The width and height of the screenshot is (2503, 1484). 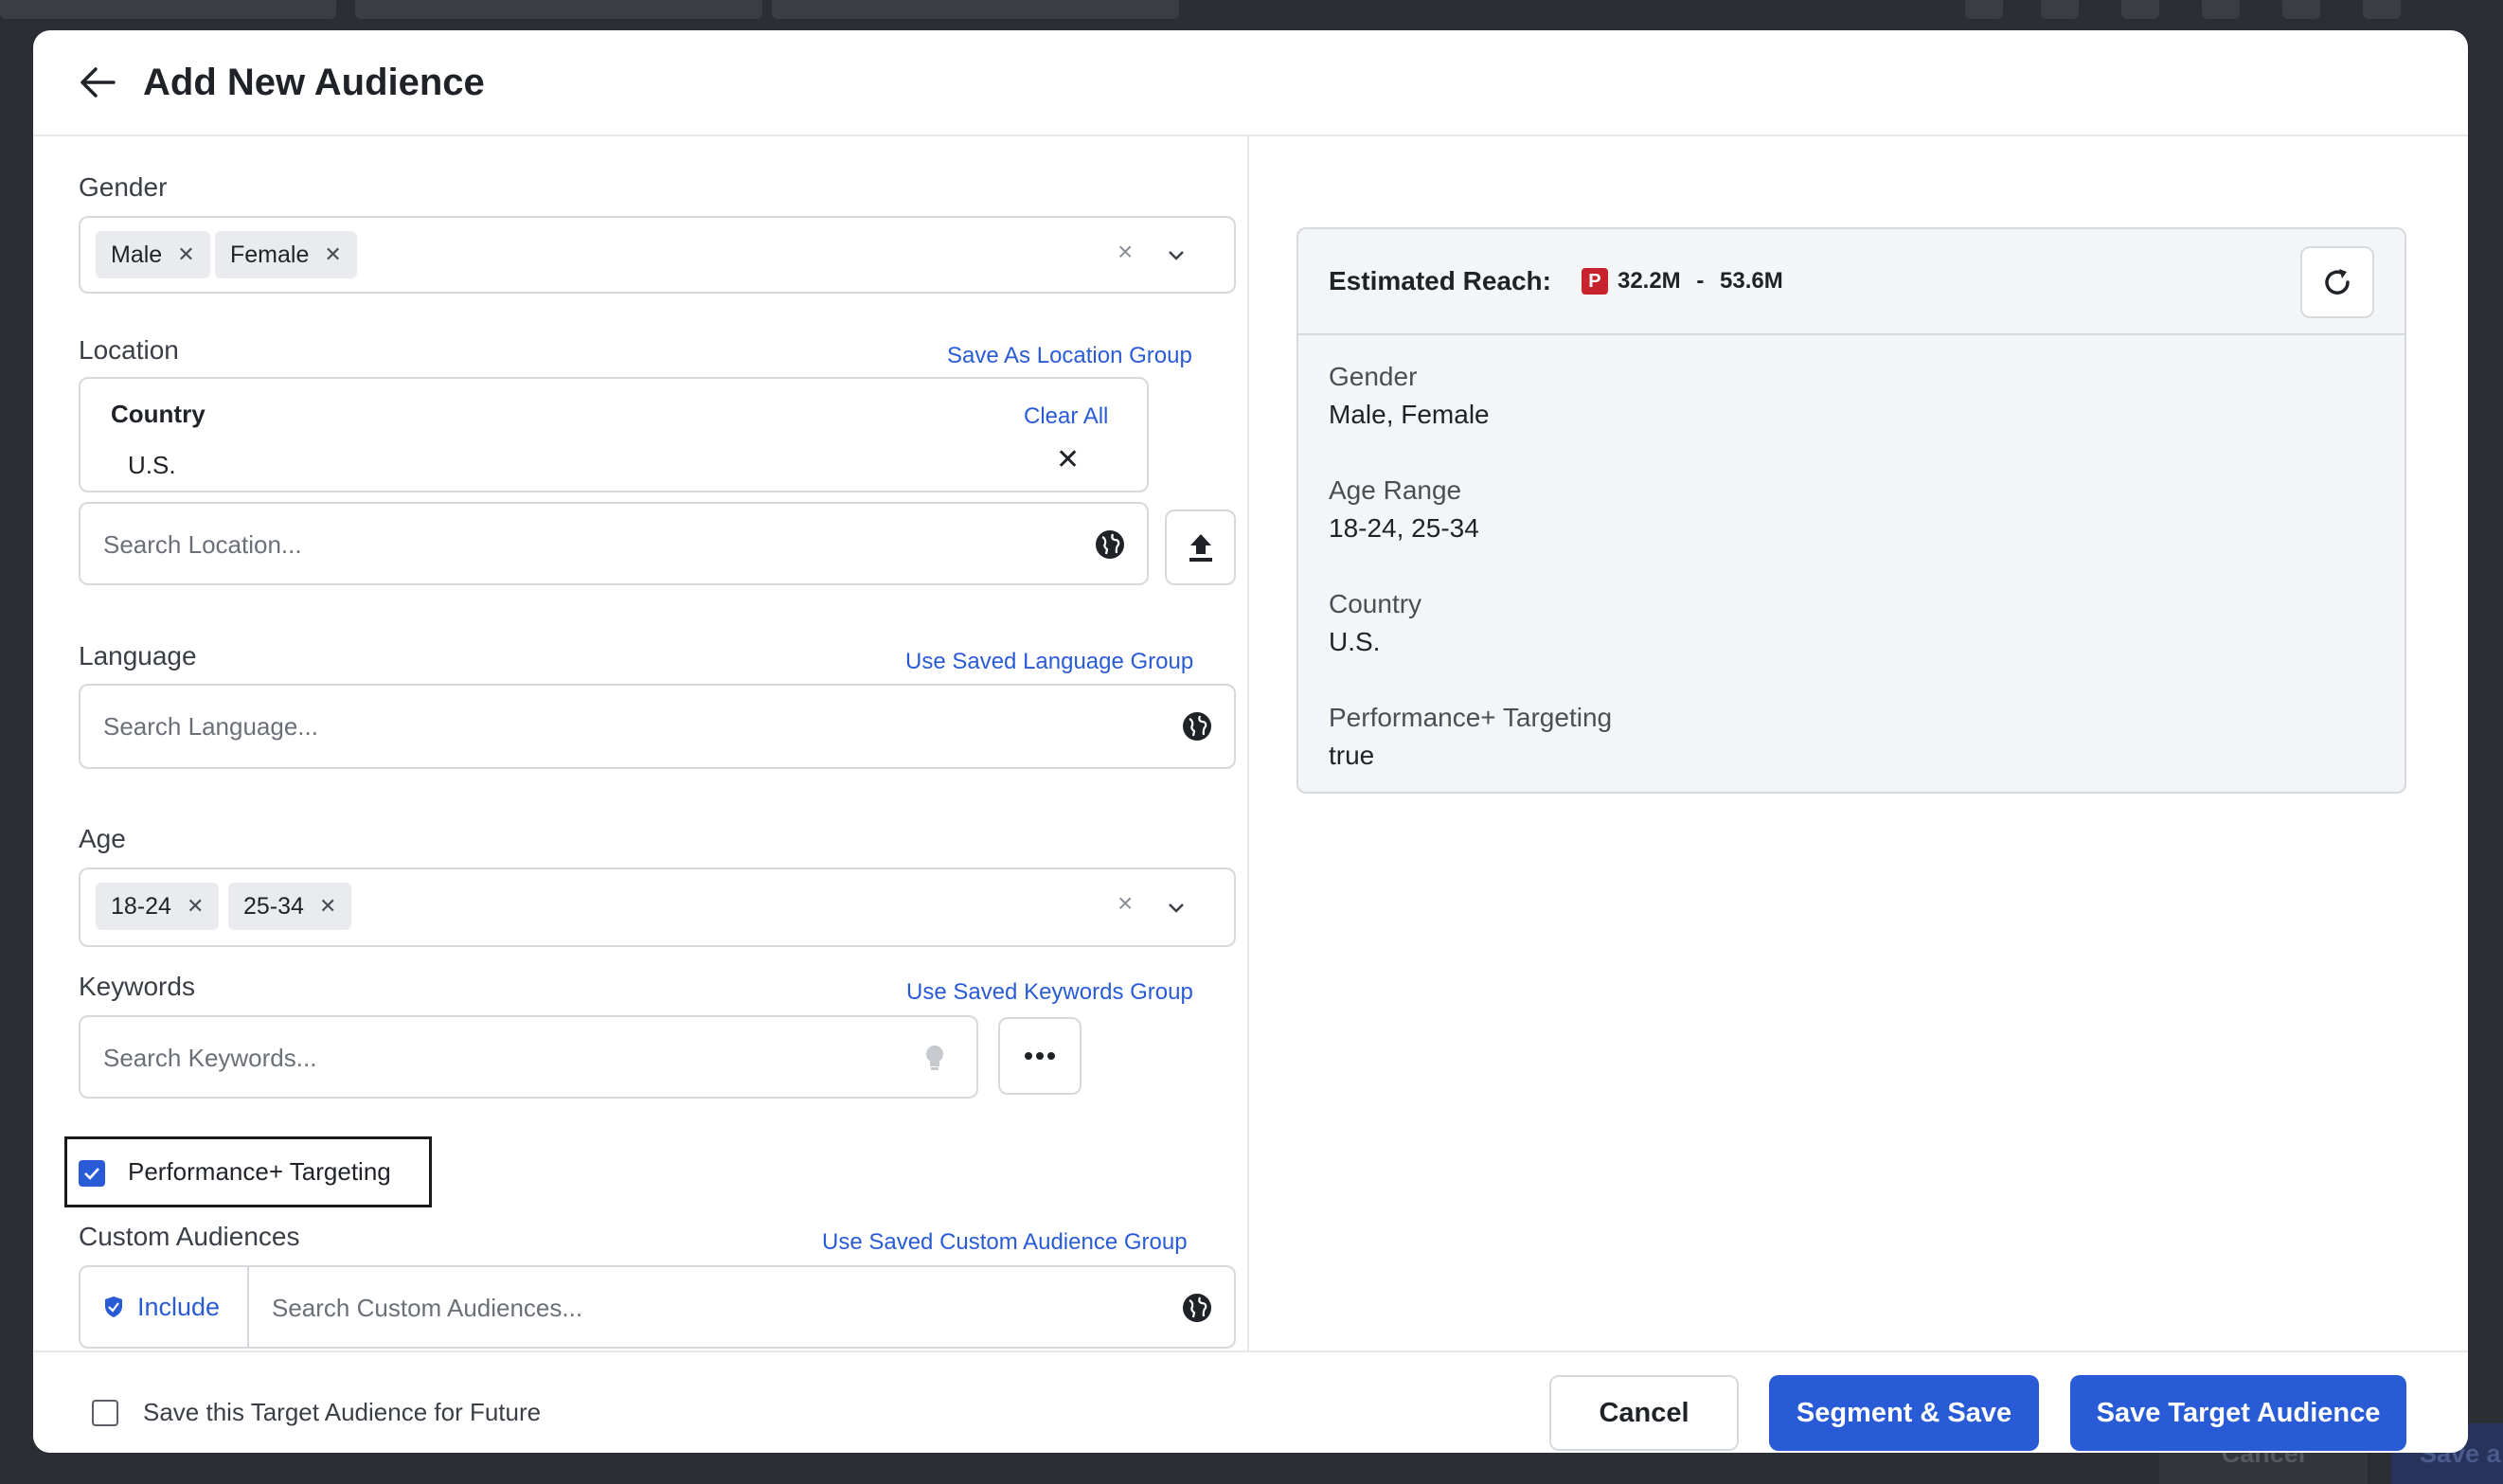 I want to click on gender-label: Gender, so click(x=123, y=187).